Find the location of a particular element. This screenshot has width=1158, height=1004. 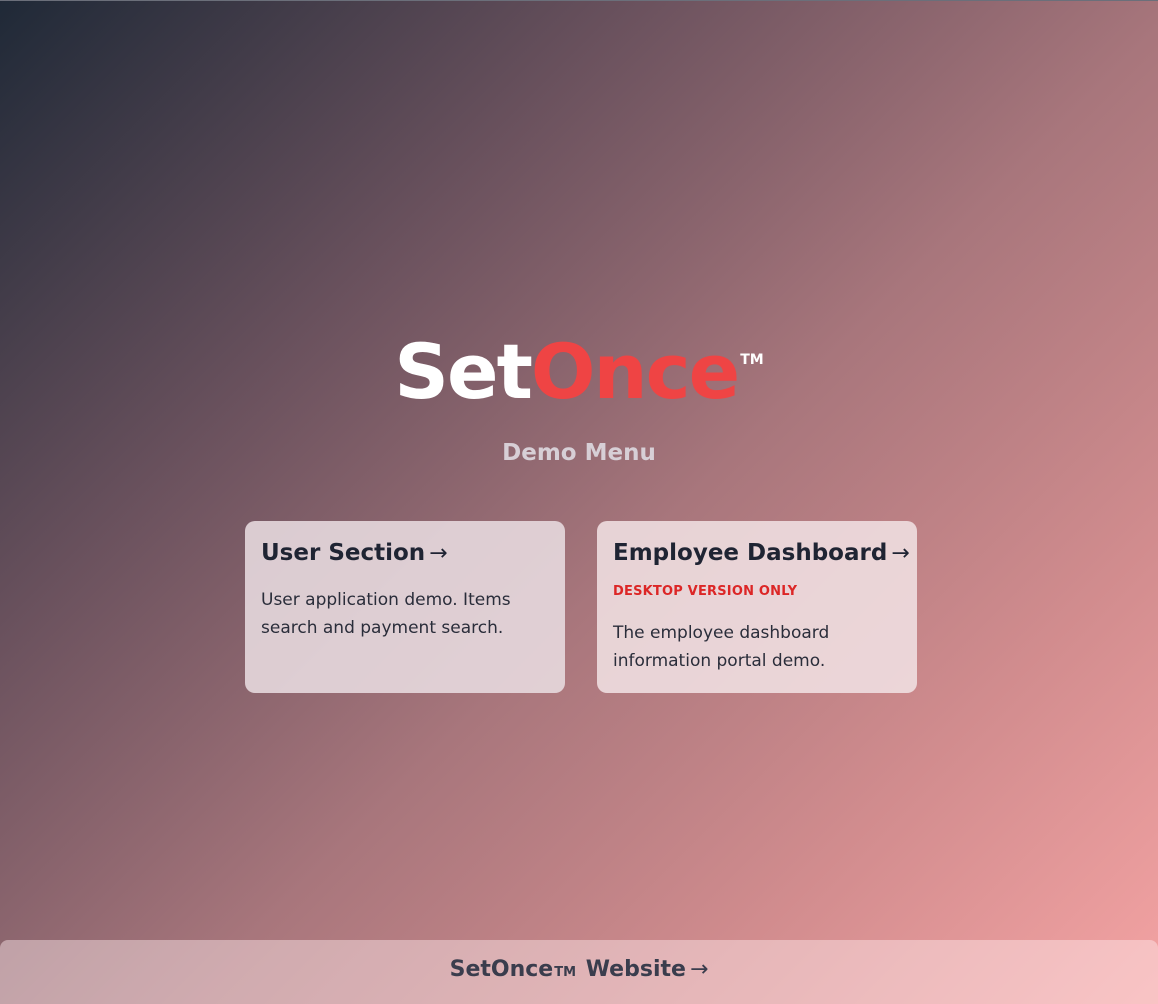

desktop-only-badge: DESKTOP VERSION ONLY is located at coordinates (705, 591).